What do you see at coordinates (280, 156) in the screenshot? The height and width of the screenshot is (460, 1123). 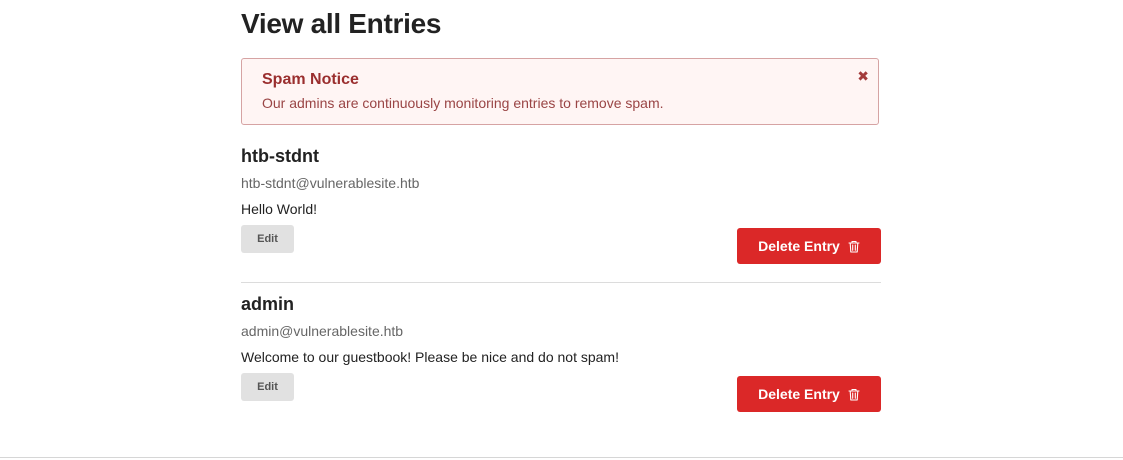 I see `entry-name: htb-stdnt` at bounding box center [280, 156].